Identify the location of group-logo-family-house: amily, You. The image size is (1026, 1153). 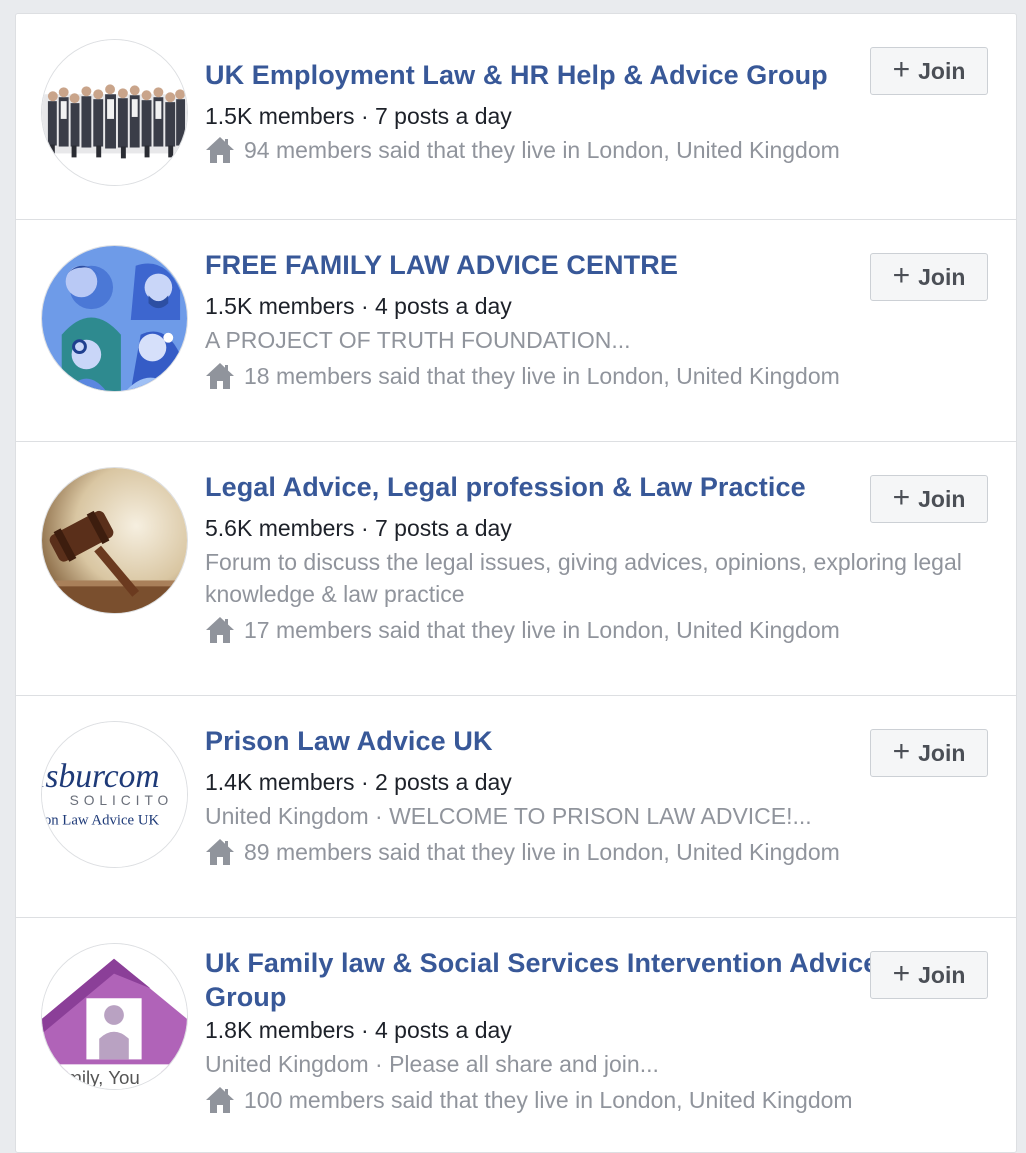
(114, 1016).